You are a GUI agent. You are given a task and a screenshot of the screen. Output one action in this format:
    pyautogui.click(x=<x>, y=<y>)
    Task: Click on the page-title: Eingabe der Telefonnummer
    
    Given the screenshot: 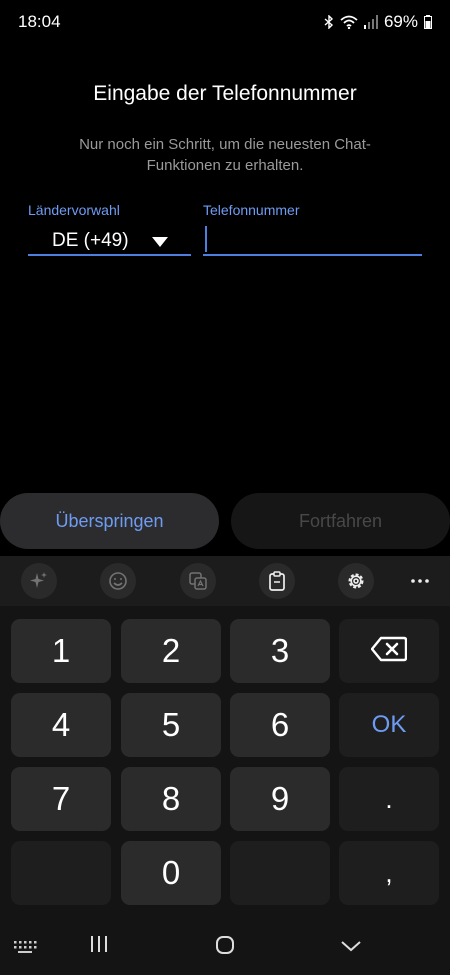 What is the action you would take?
    pyautogui.click(x=225, y=93)
    